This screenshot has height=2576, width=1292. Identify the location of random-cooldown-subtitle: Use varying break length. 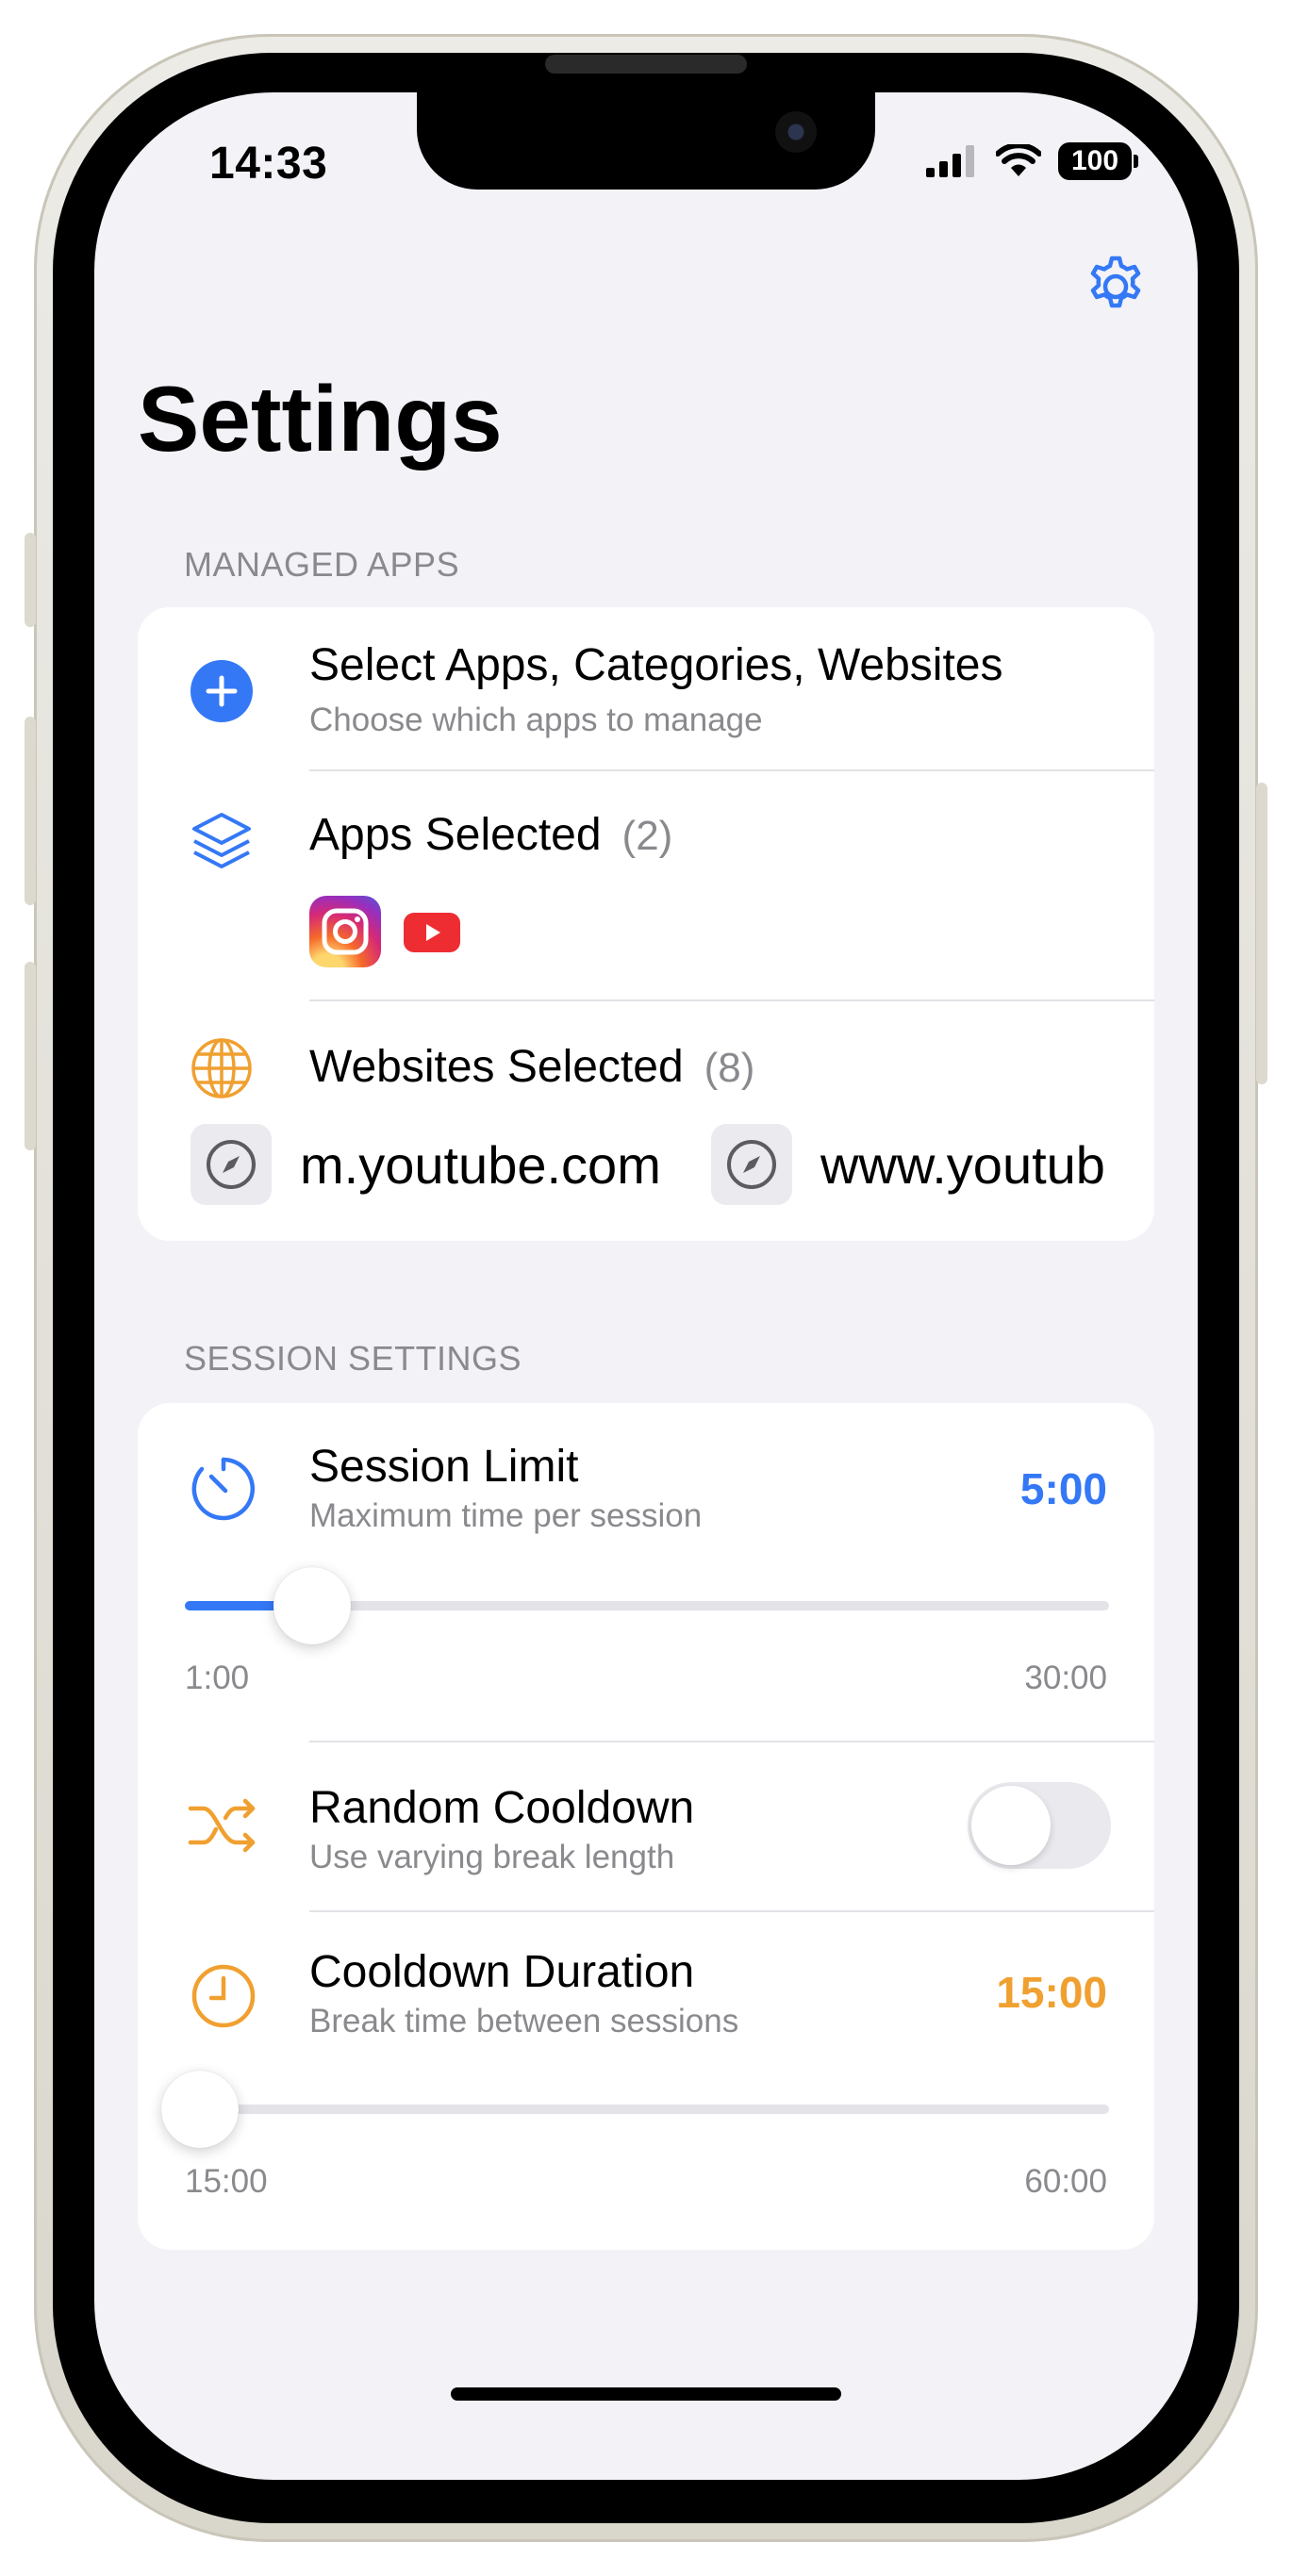
(492, 1857).